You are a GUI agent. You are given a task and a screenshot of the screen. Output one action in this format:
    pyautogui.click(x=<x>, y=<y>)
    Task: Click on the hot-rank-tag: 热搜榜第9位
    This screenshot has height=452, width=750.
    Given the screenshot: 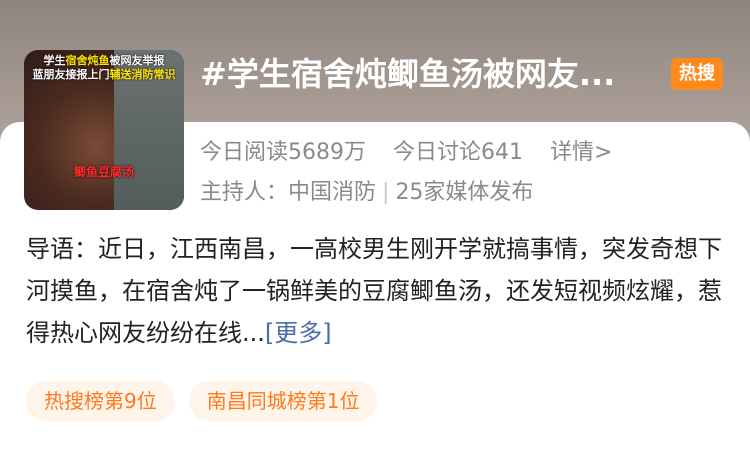 What is the action you would take?
    pyautogui.click(x=100, y=401)
    